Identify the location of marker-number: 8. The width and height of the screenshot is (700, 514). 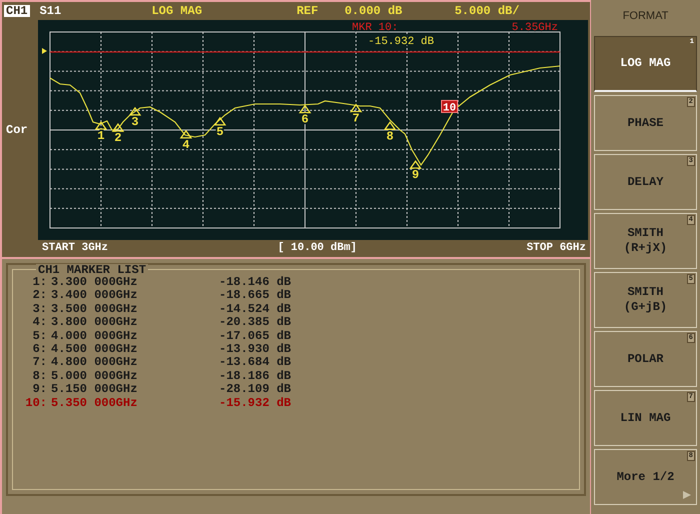
(390, 136).